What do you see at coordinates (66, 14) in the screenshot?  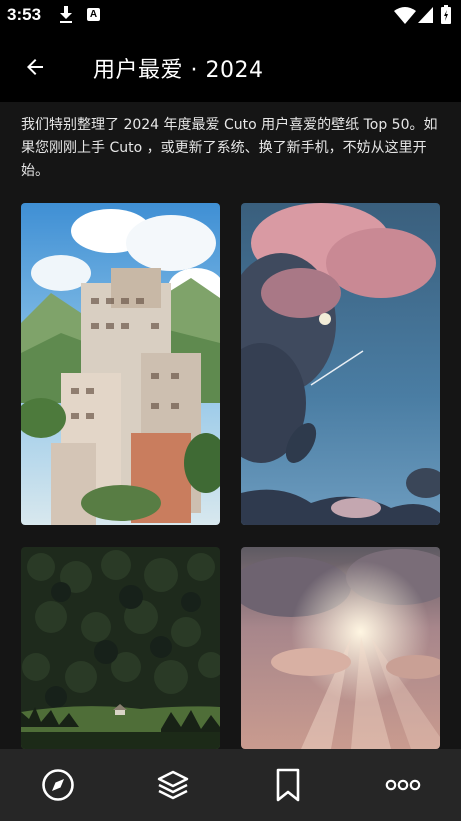 I see `download-icon` at bounding box center [66, 14].